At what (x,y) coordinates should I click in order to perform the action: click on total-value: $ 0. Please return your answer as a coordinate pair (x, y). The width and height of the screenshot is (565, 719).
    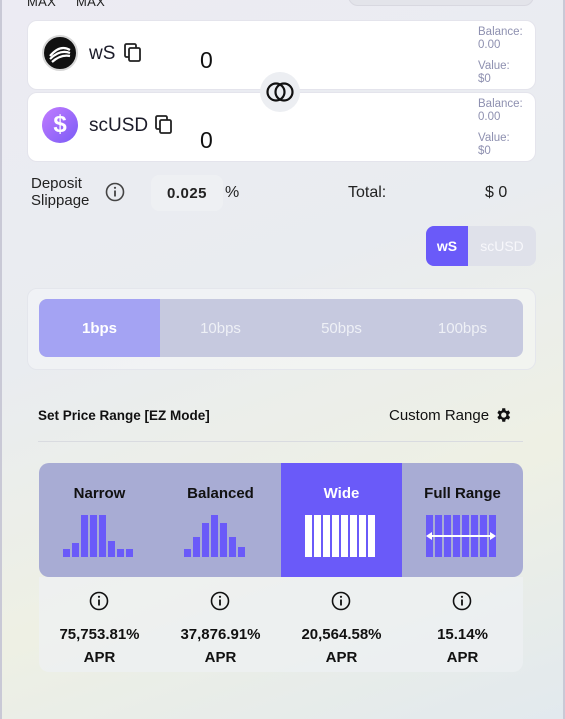
    Looking at the image, I should click on (496, 192).